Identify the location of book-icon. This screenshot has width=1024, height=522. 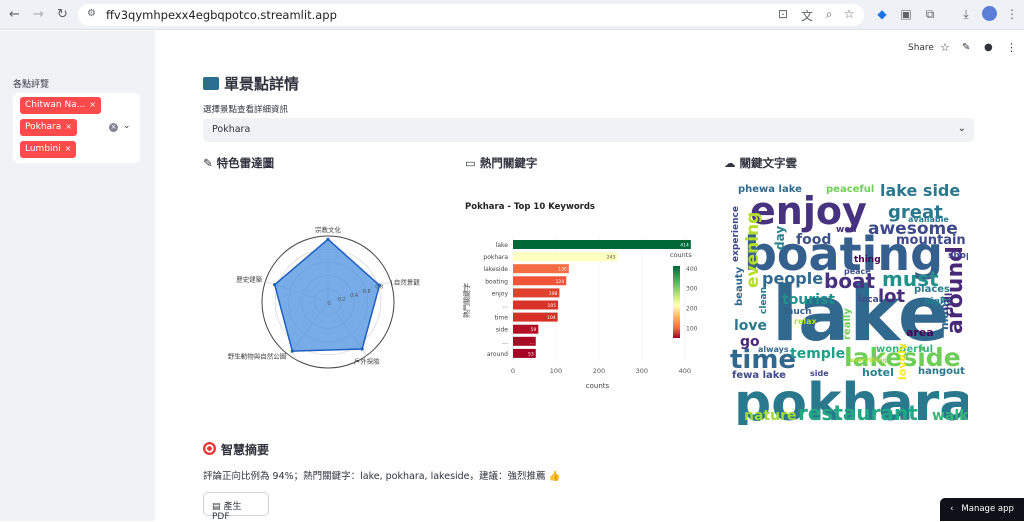
(211, 83).